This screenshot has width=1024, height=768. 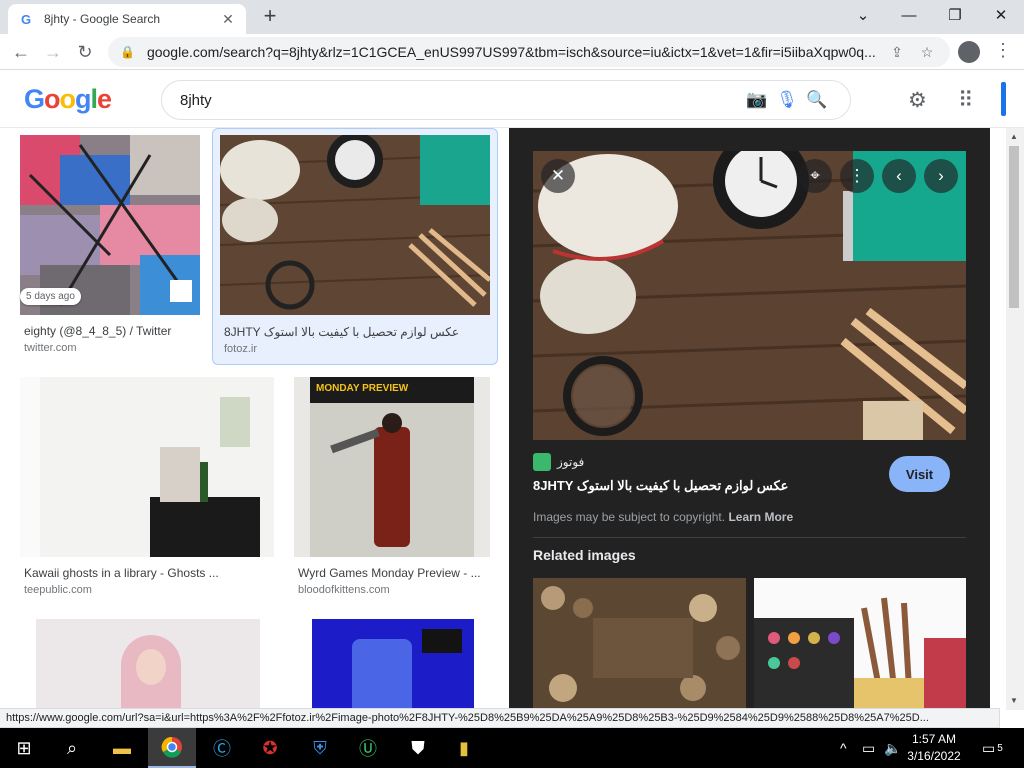 What do you see at coordinates (815, 176) in the screenshot?
I see `lens-search-icon: ⌖` at bounding box center [815, 176].